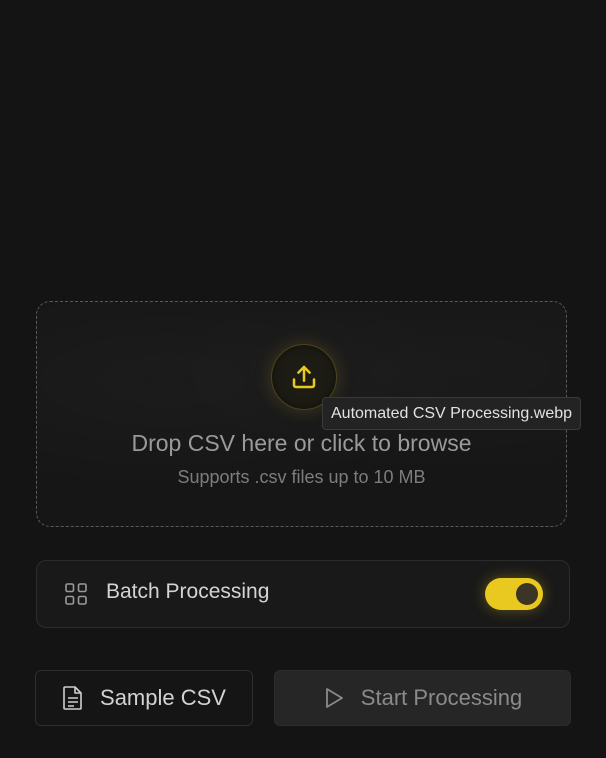  I want to click on start-processing-button: Start Processing, so click(422, 698).